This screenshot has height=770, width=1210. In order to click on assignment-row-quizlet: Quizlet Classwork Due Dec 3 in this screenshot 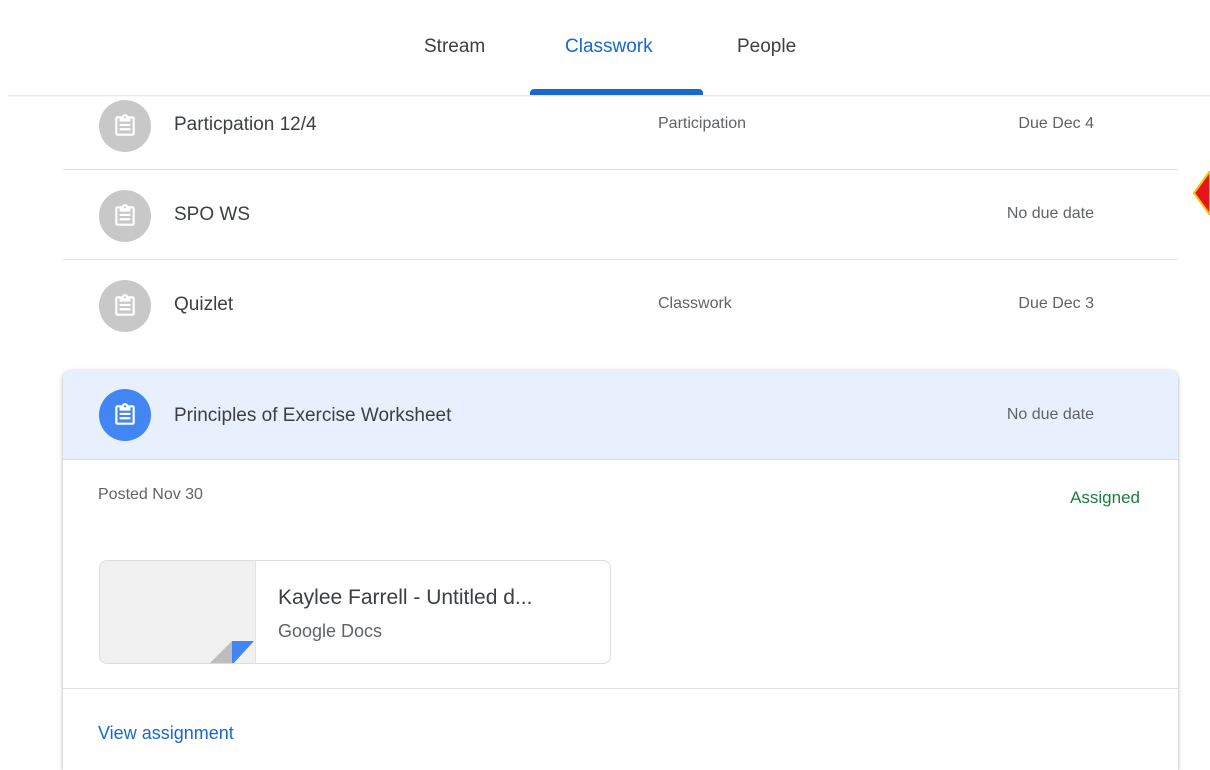, I will do `click(620, 304)`.